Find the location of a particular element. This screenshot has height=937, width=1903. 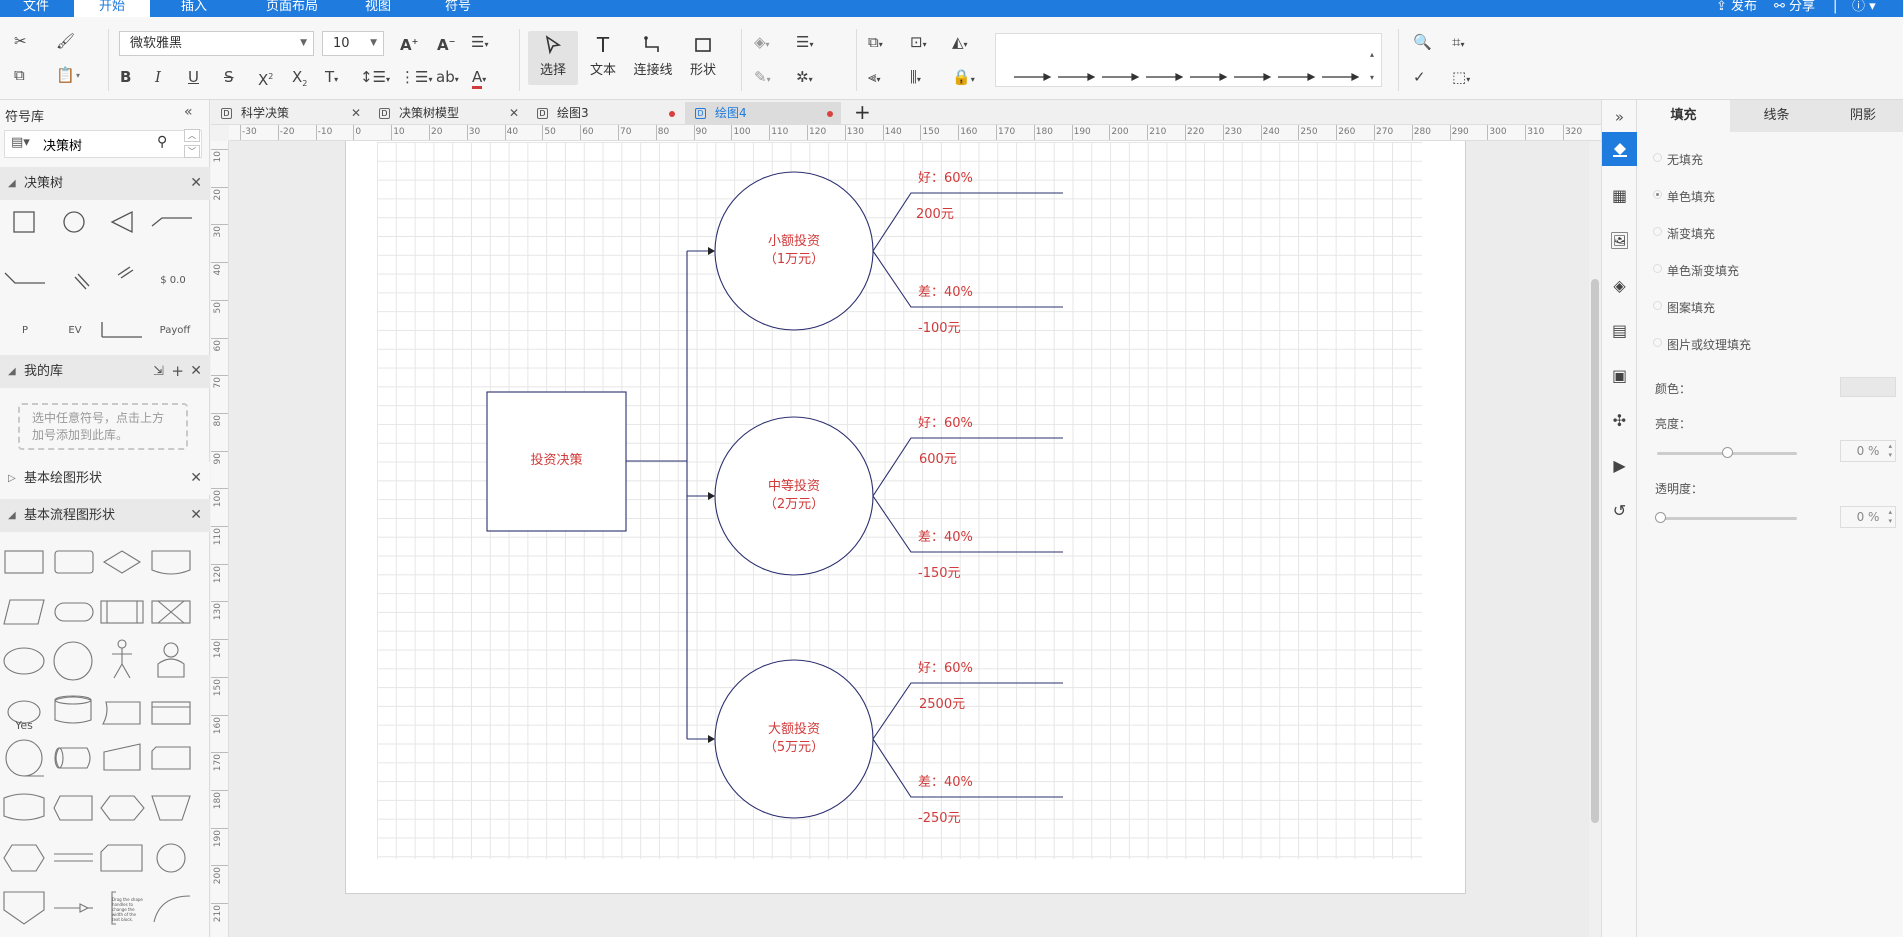

connector-tool: 连接线 is located at coordinates (653, 54).